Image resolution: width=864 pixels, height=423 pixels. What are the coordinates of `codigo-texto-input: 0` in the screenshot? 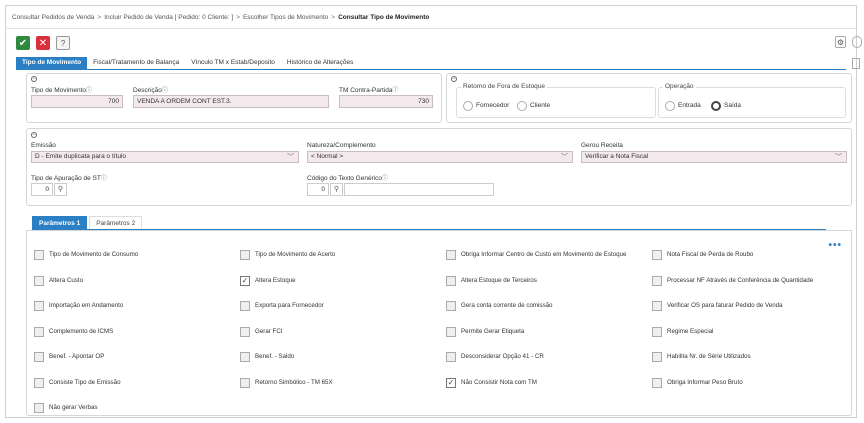 It's located at (318, 189).